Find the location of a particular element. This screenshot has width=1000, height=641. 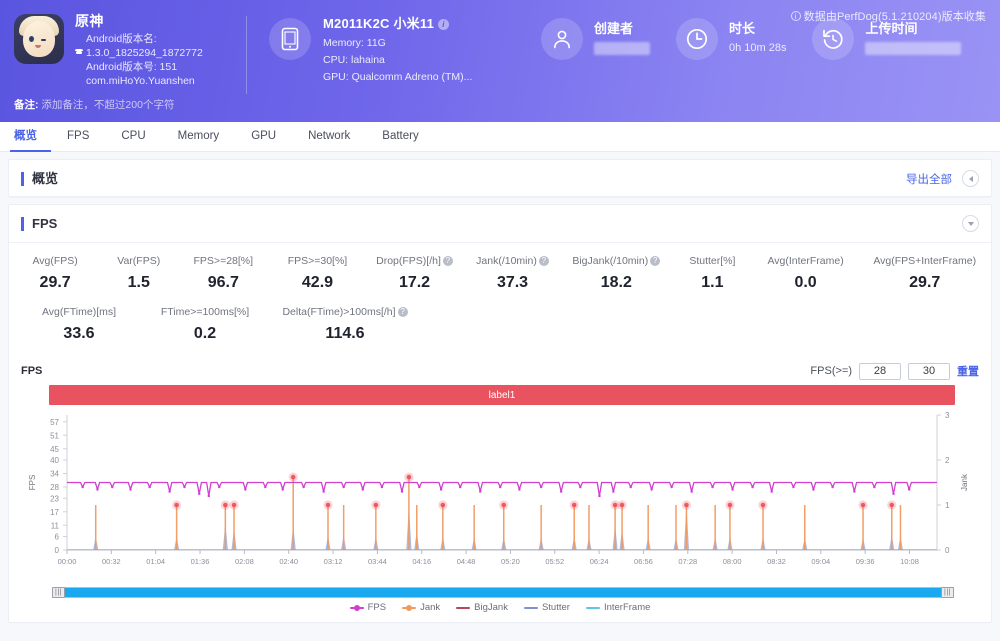

export-all-button: 导出全部 is located at coordinates (929, 179).